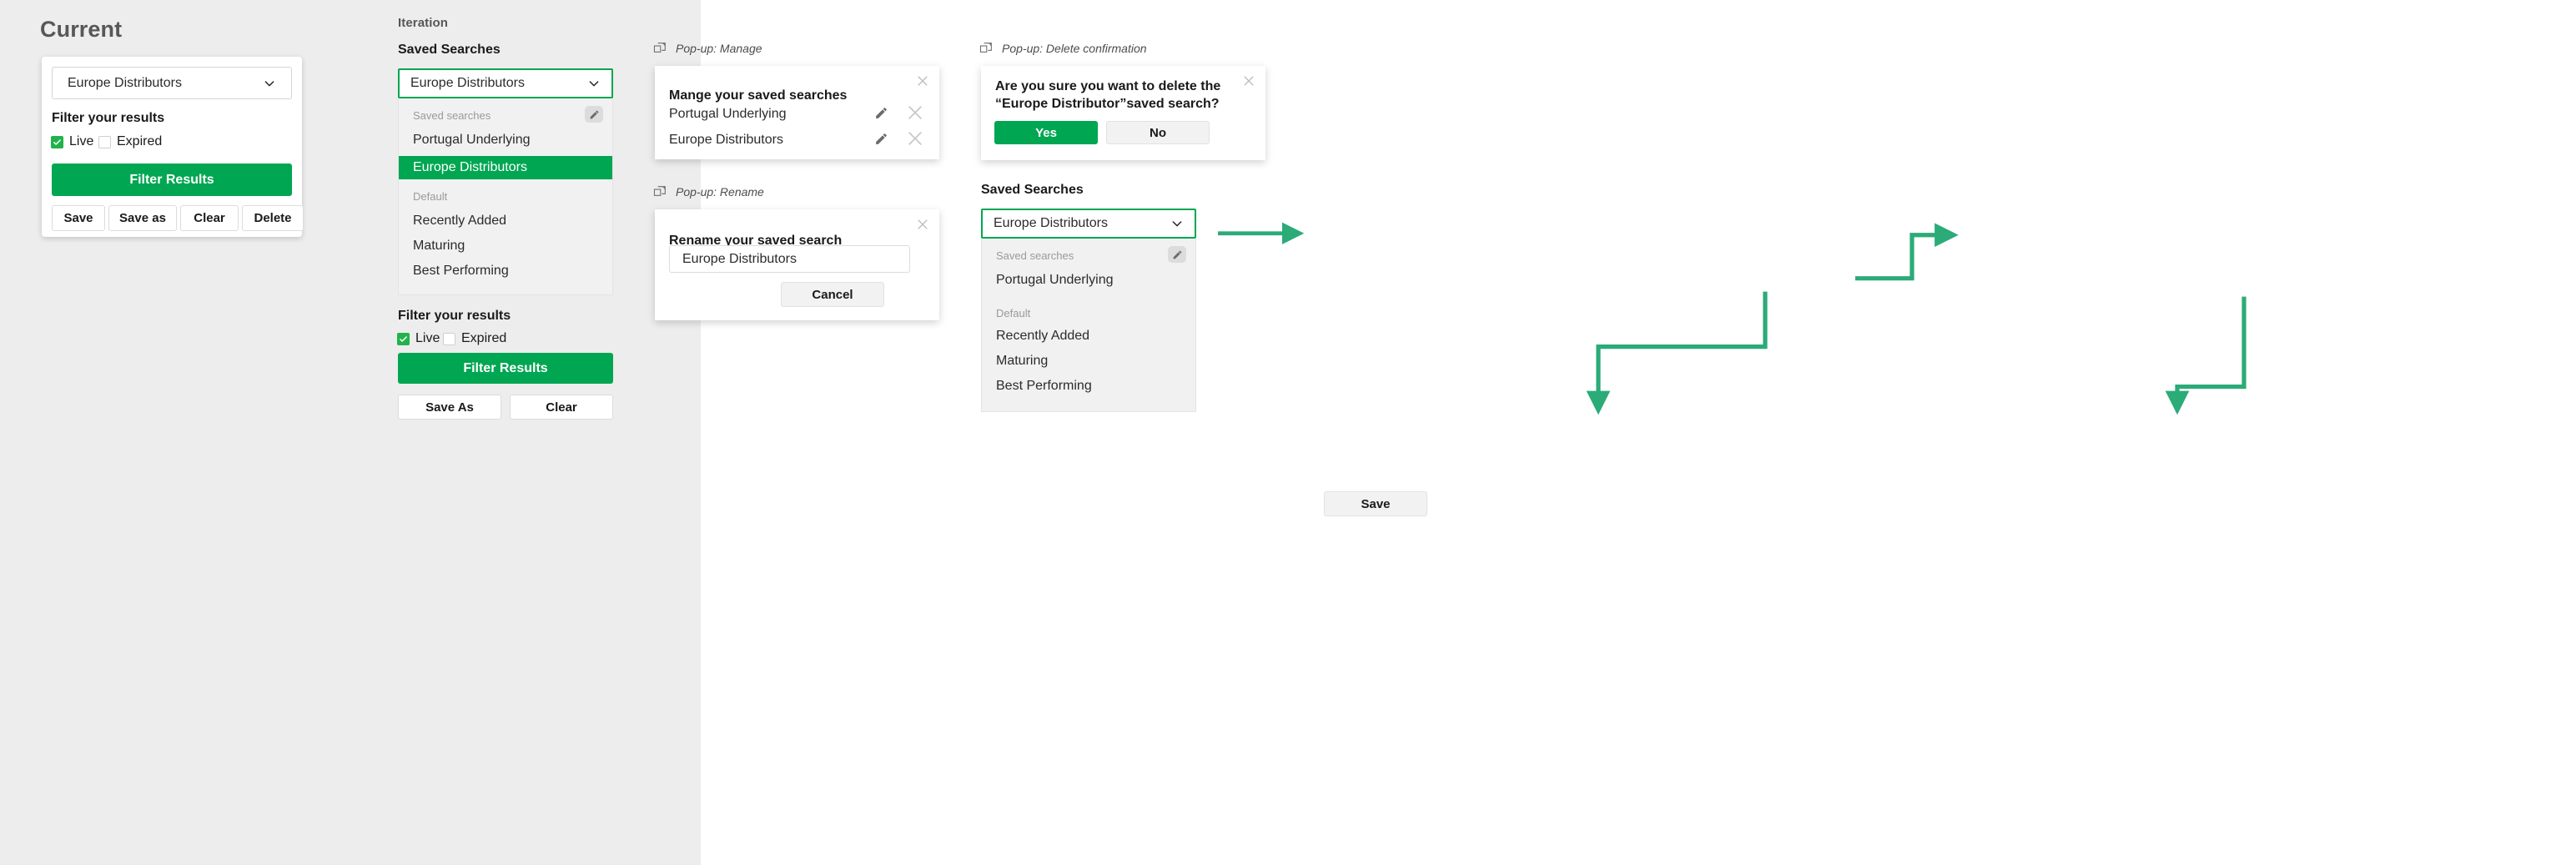 This screenshot has height=865, width=2576. I want to click on result-saved-searches-heading: Saved Searches, so click(1032, 190).